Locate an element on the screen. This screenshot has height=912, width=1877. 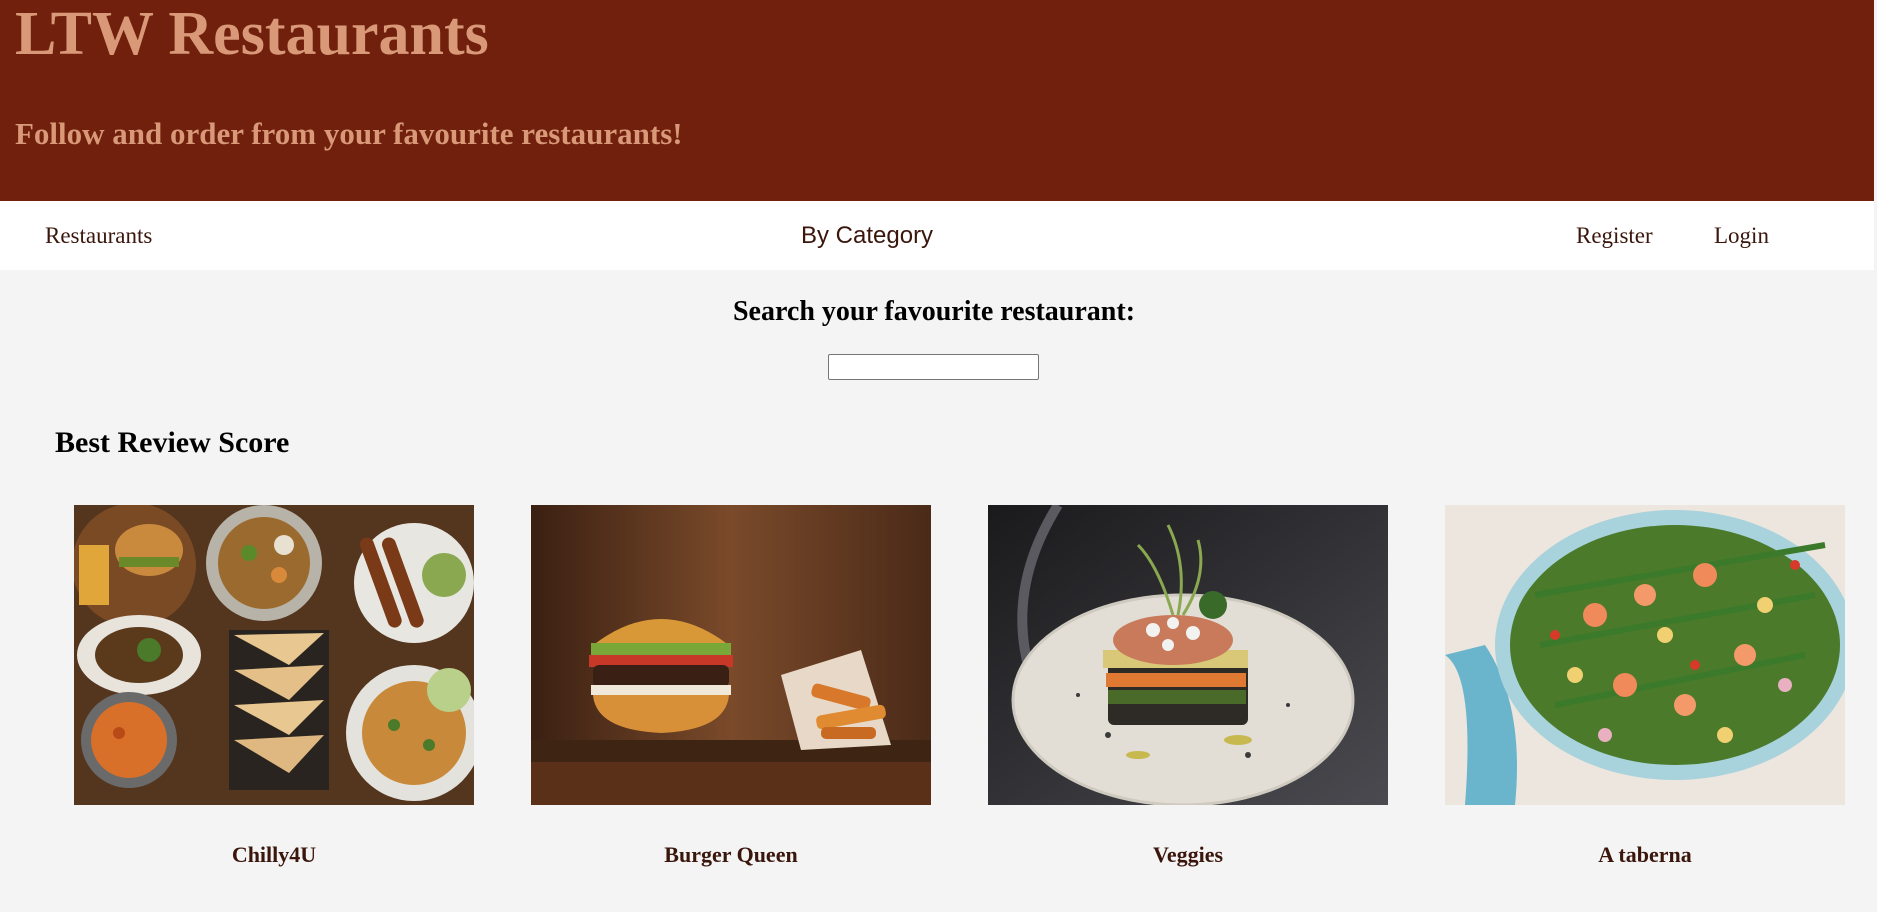
search-heading: Search your favourite restaurant: is located at coordinates (934, 311).